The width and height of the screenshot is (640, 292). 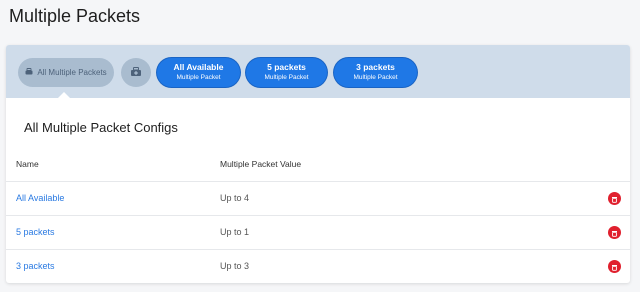 What do you see at coordinates (198, 67) in the screenshot?
I see `packet-pill-title: All Available` at bounding box center [198, 67].